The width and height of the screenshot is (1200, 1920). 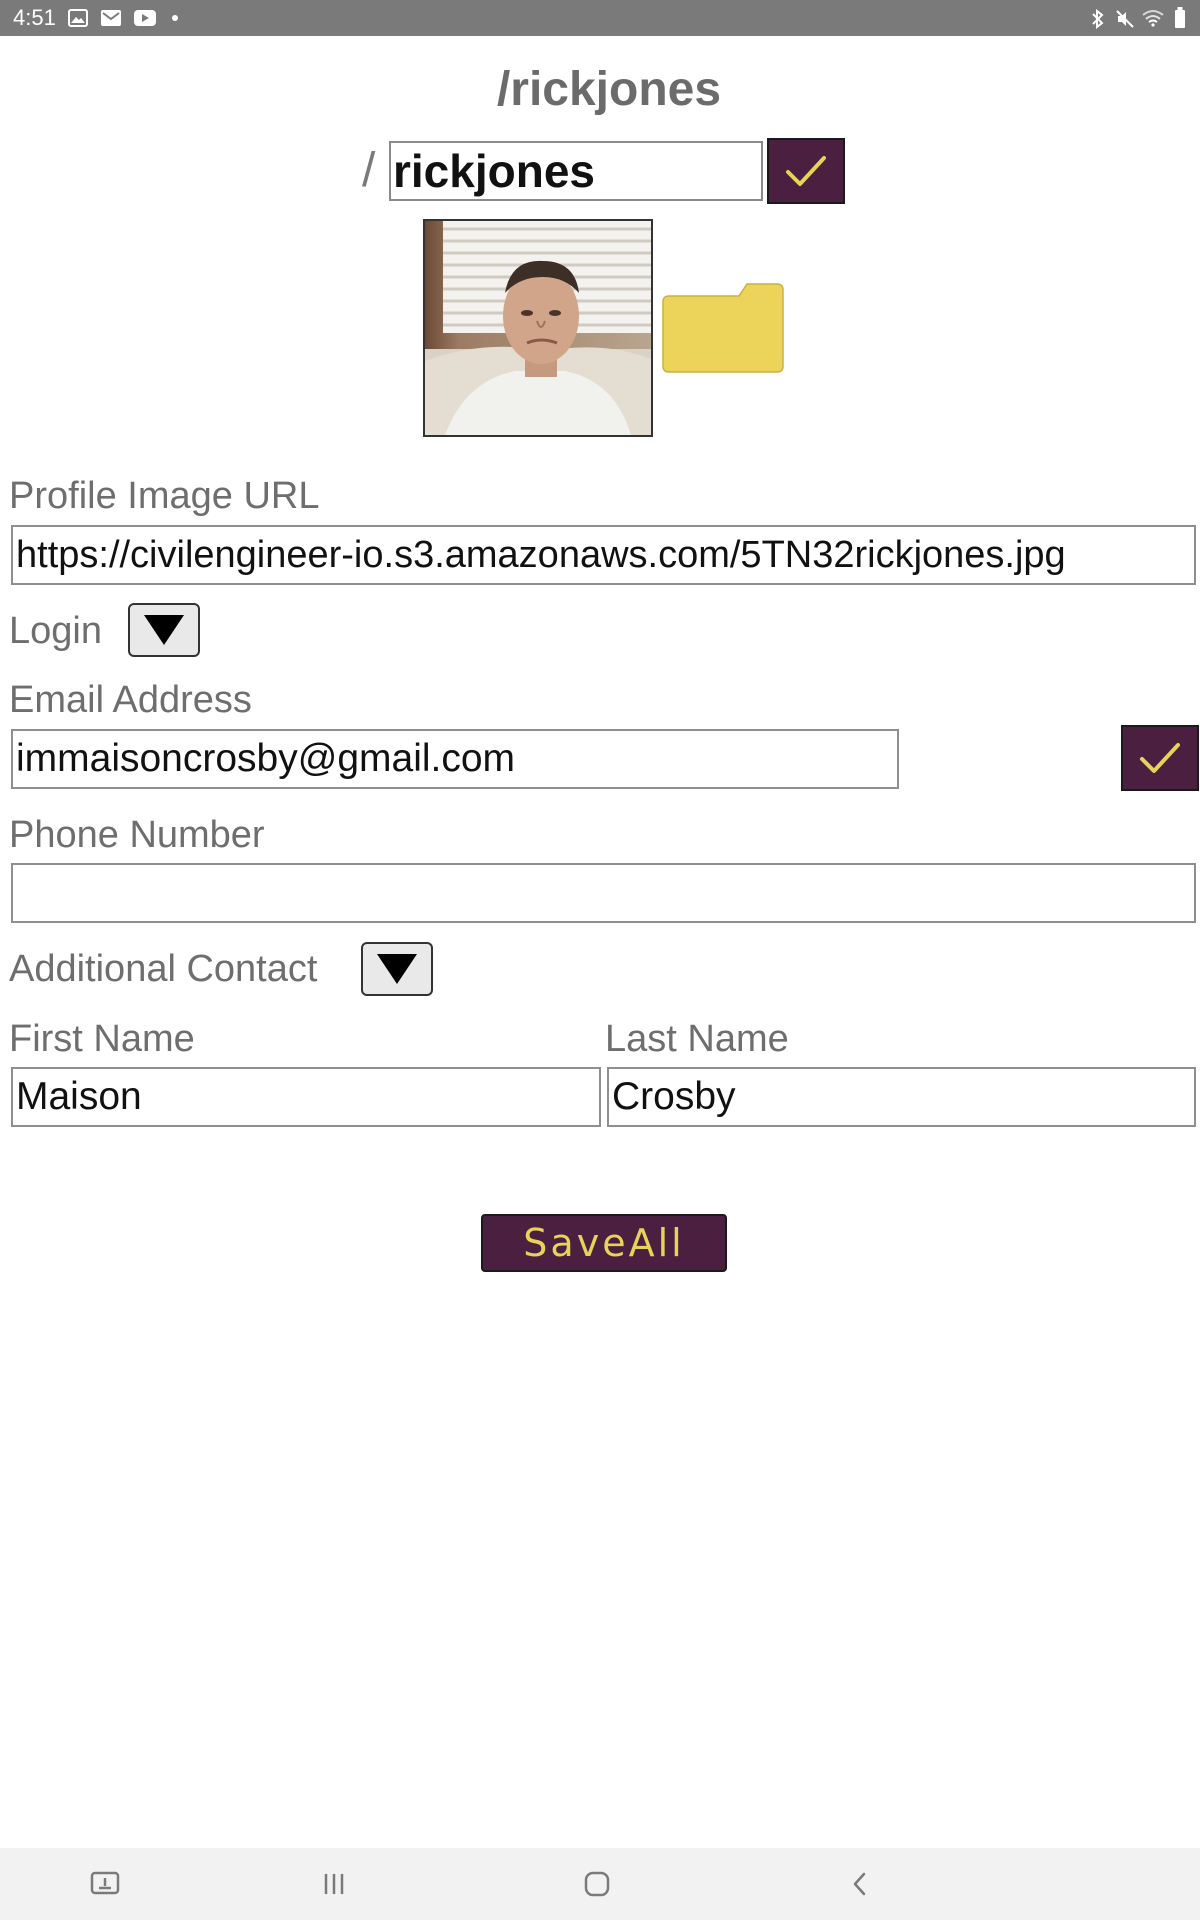 I want to click on email-input, so click(x=455, y=759).